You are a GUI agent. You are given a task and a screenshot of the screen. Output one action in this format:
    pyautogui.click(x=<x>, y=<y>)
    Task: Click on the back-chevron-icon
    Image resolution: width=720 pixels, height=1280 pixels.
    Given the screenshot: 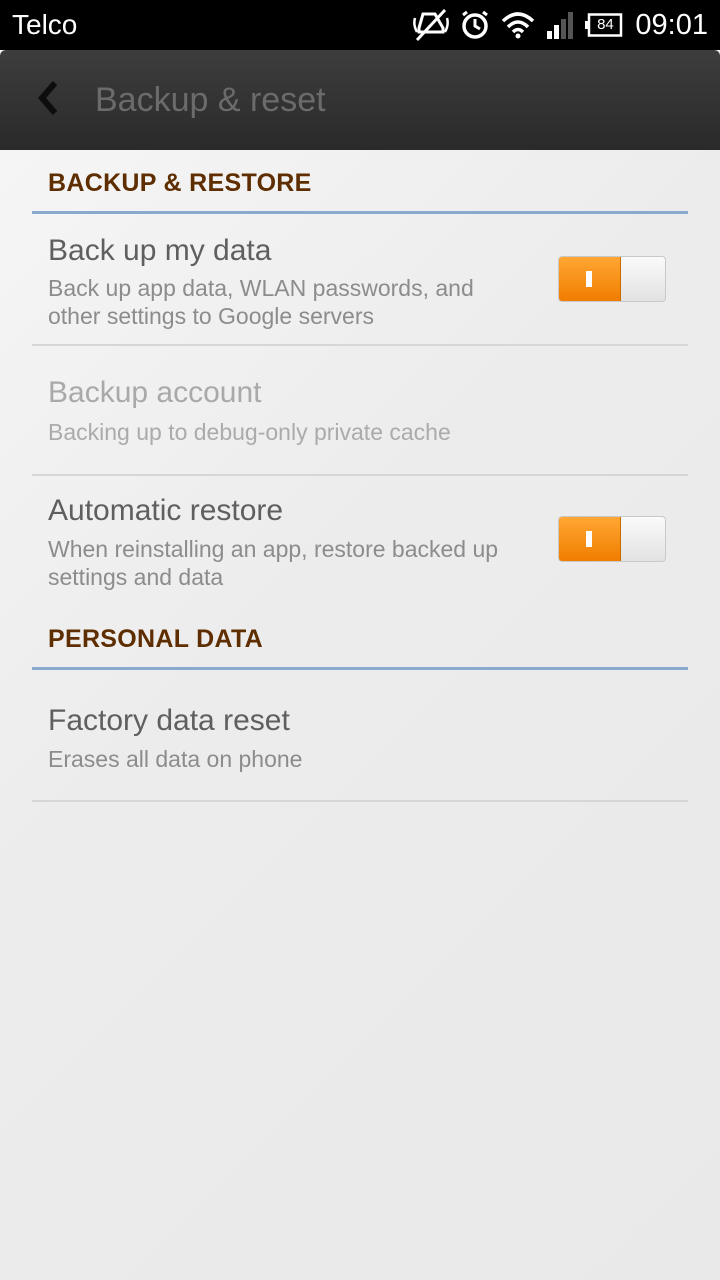 What is the action you would take?
    pyautogui.click(x=48, y=100)
    